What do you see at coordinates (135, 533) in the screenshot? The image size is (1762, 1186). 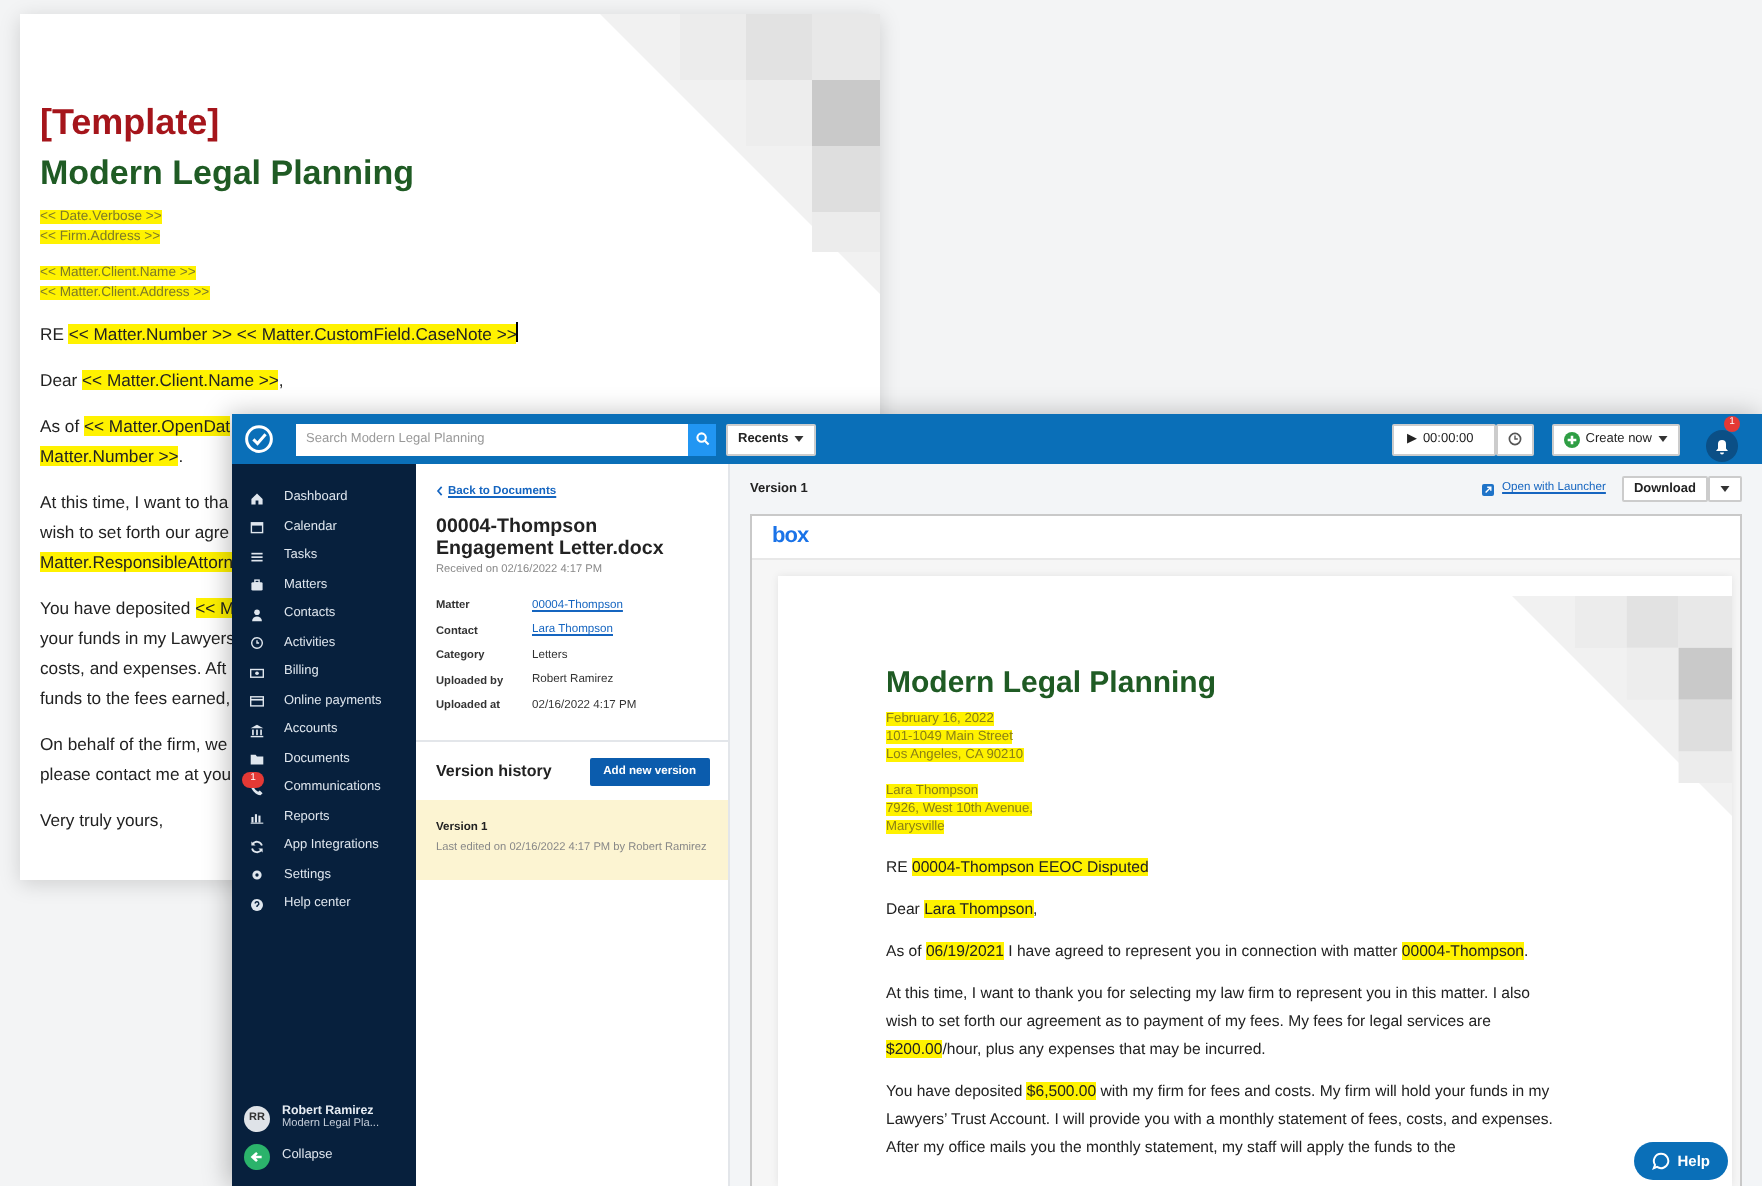 I see `document-line: wish to set forth our agre` at bounding box center [135, 533].